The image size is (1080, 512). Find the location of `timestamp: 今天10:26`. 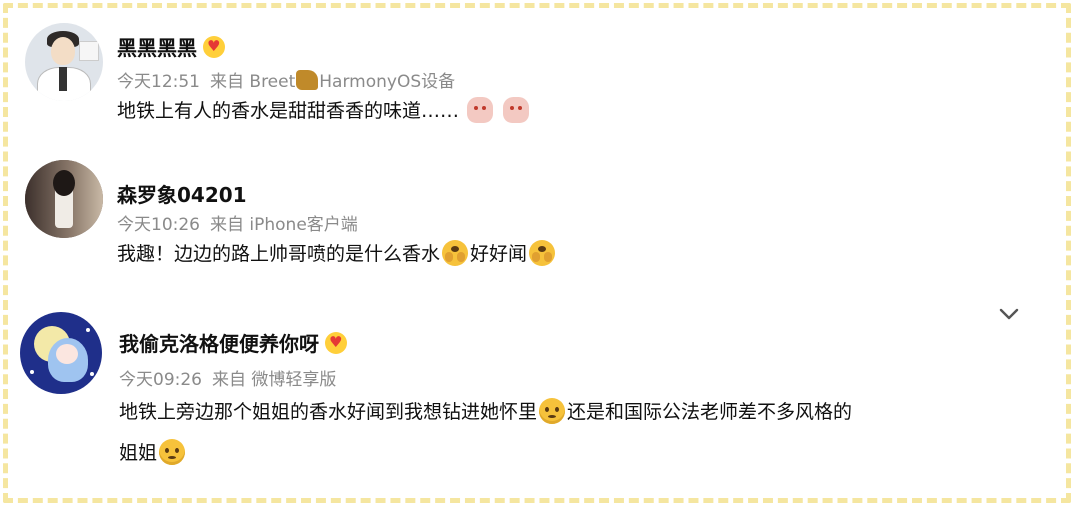

timestamp: 今天10:26 is located at coordinates (158, 225).